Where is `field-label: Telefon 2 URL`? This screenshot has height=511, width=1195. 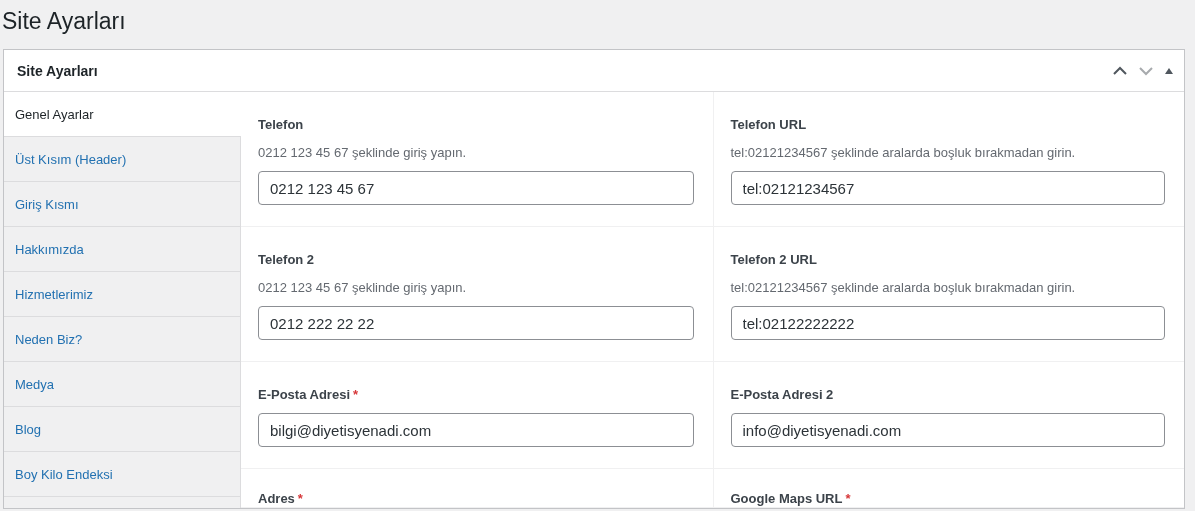
field-label: Telefon 2 URL is located at coordinates (773, 259).